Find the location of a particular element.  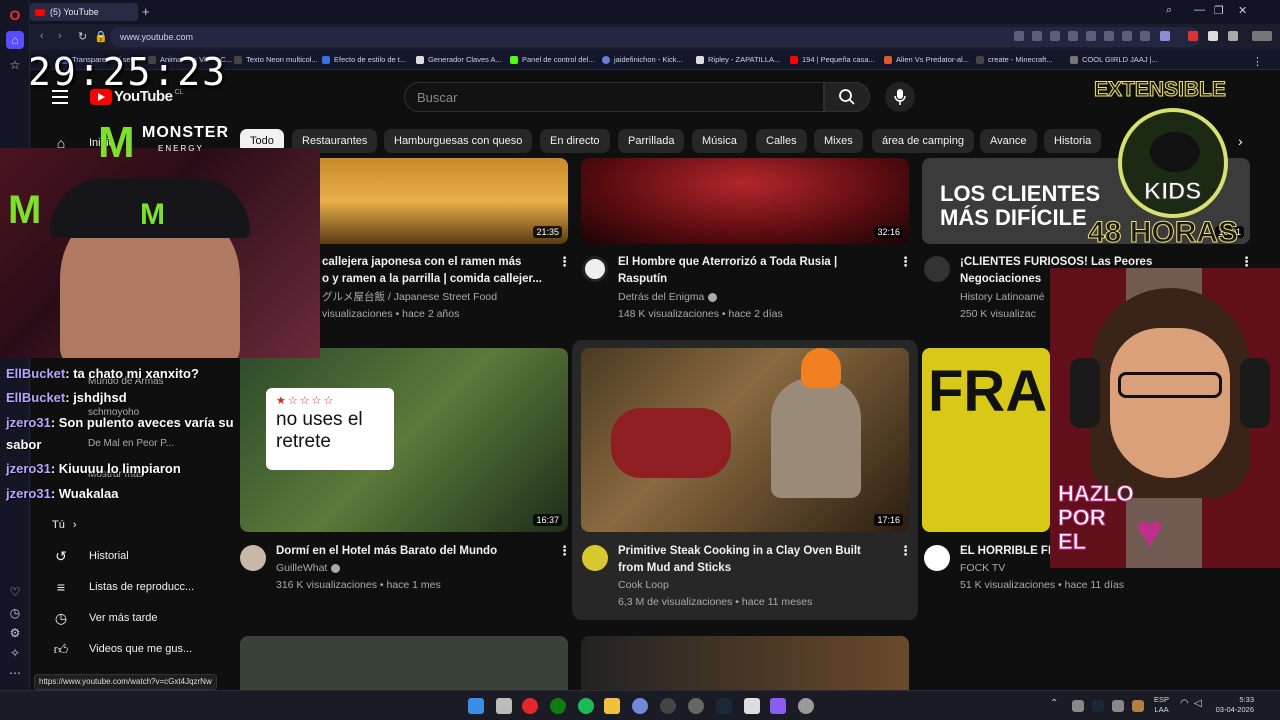

steam-icon is located at coordinates (724, 706).